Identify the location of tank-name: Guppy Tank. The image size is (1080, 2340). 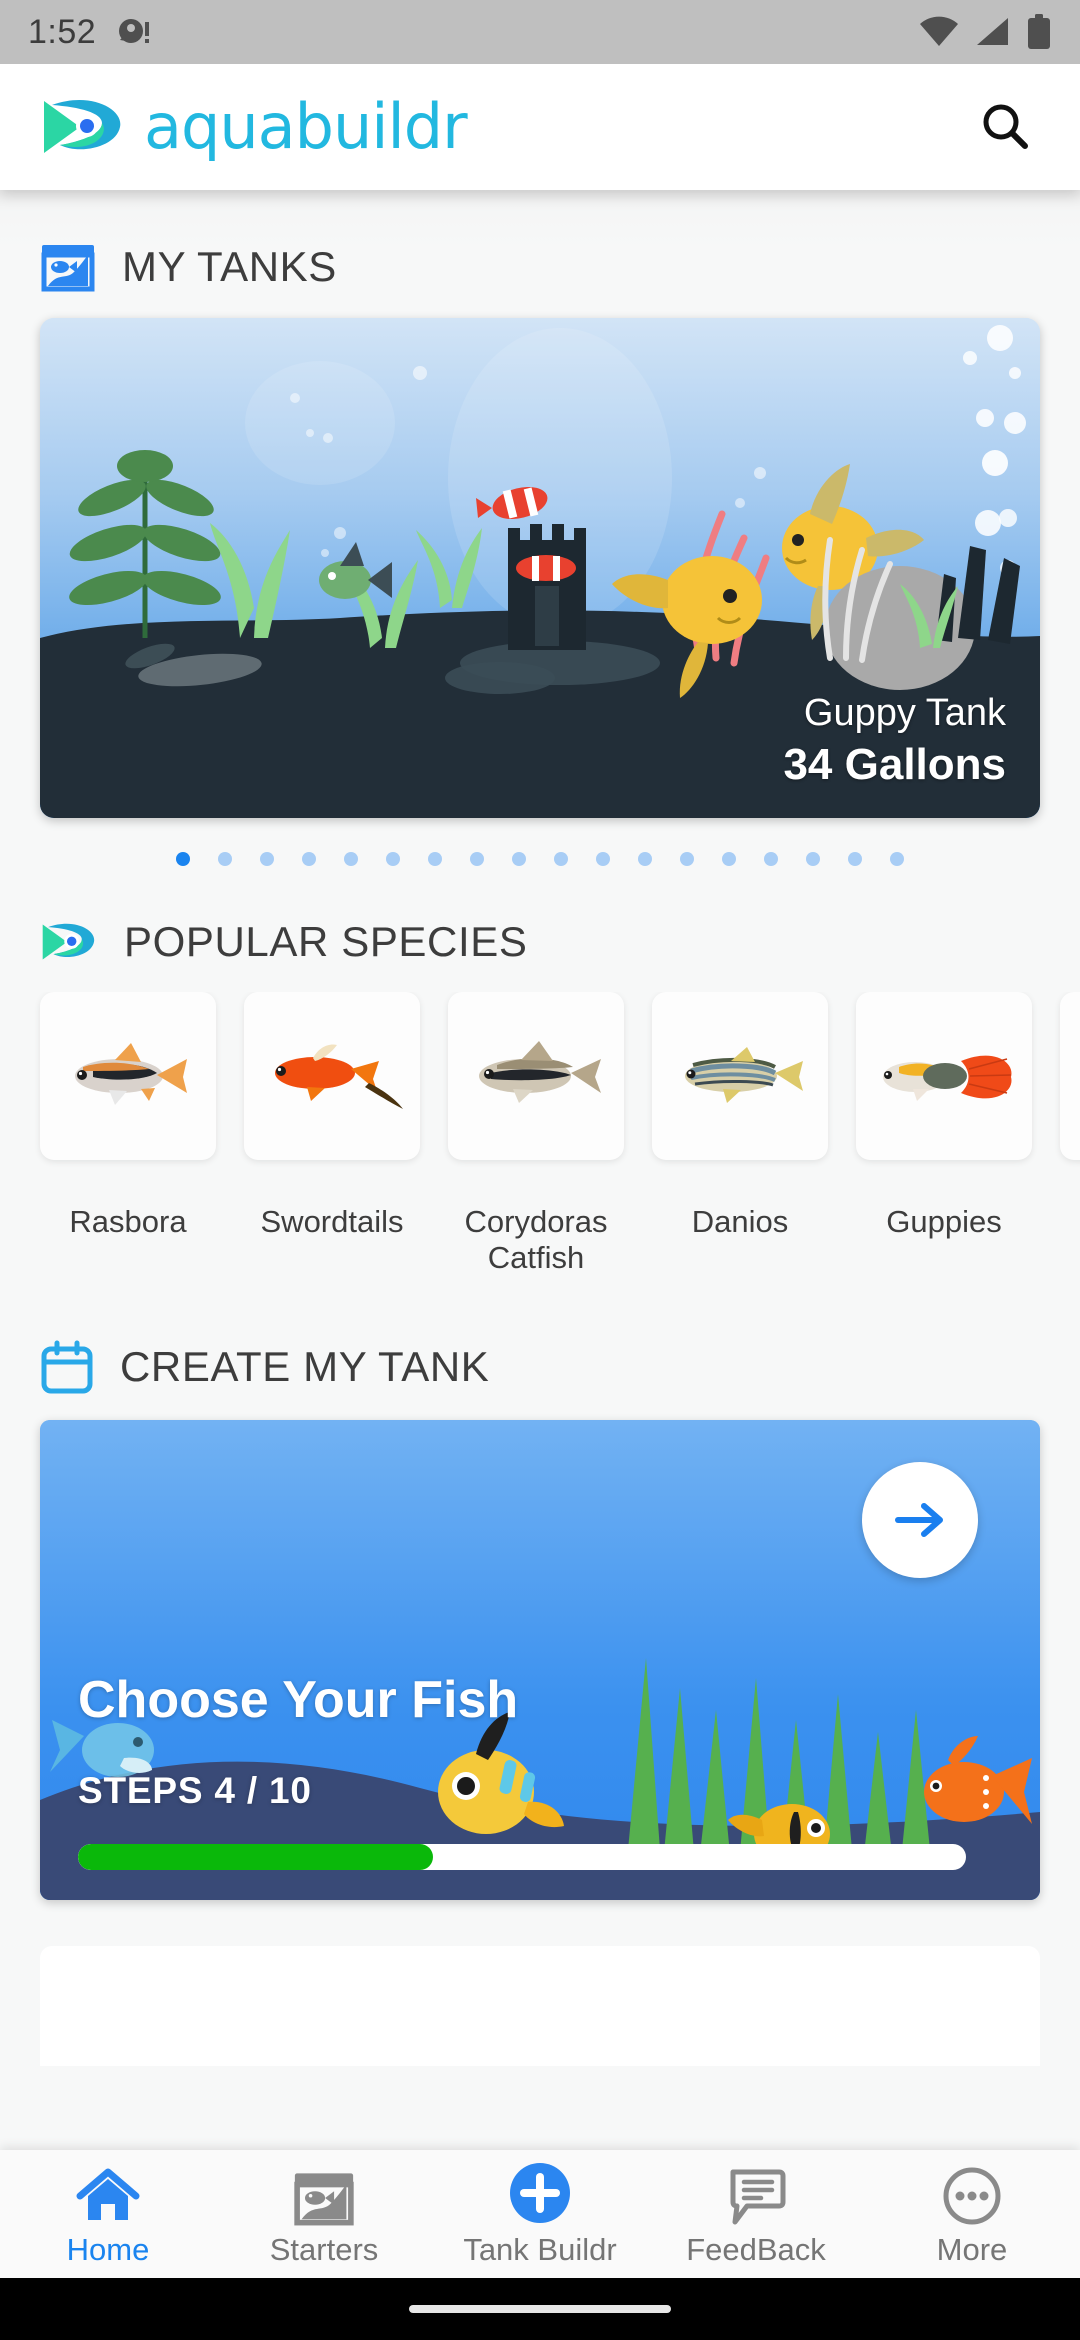
(904, 712).